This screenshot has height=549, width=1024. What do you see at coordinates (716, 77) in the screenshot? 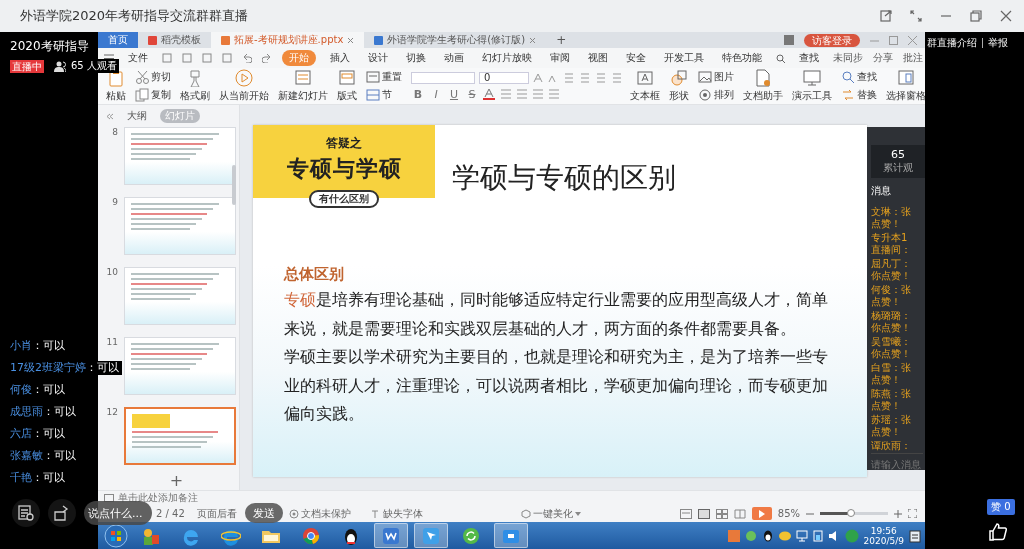
I see `ribbon-button: 图片` at bounding box center [716, 77].